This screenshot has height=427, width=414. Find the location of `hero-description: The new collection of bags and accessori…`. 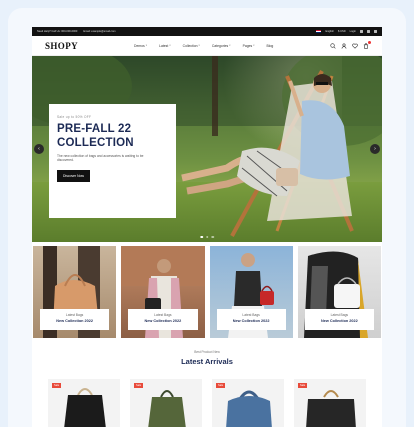

hero-description: The new collection of bags and accessori… is located at coordinates (100, 158).